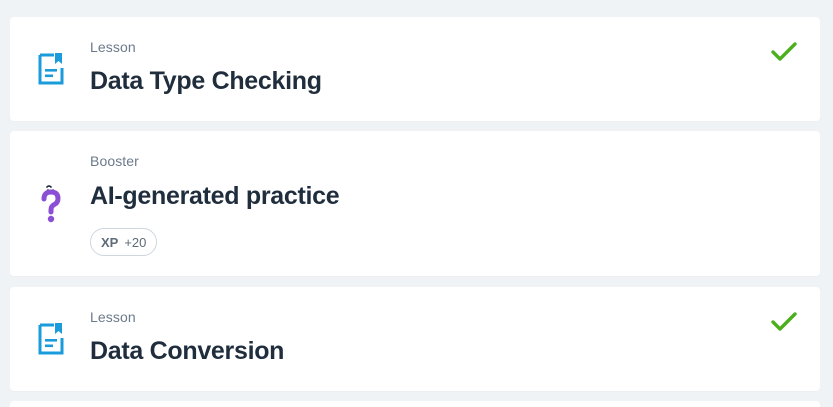 The height and width of the screenshot is (407, 833). I want to click on item-title: Data Type Checking, so click(206, 81).